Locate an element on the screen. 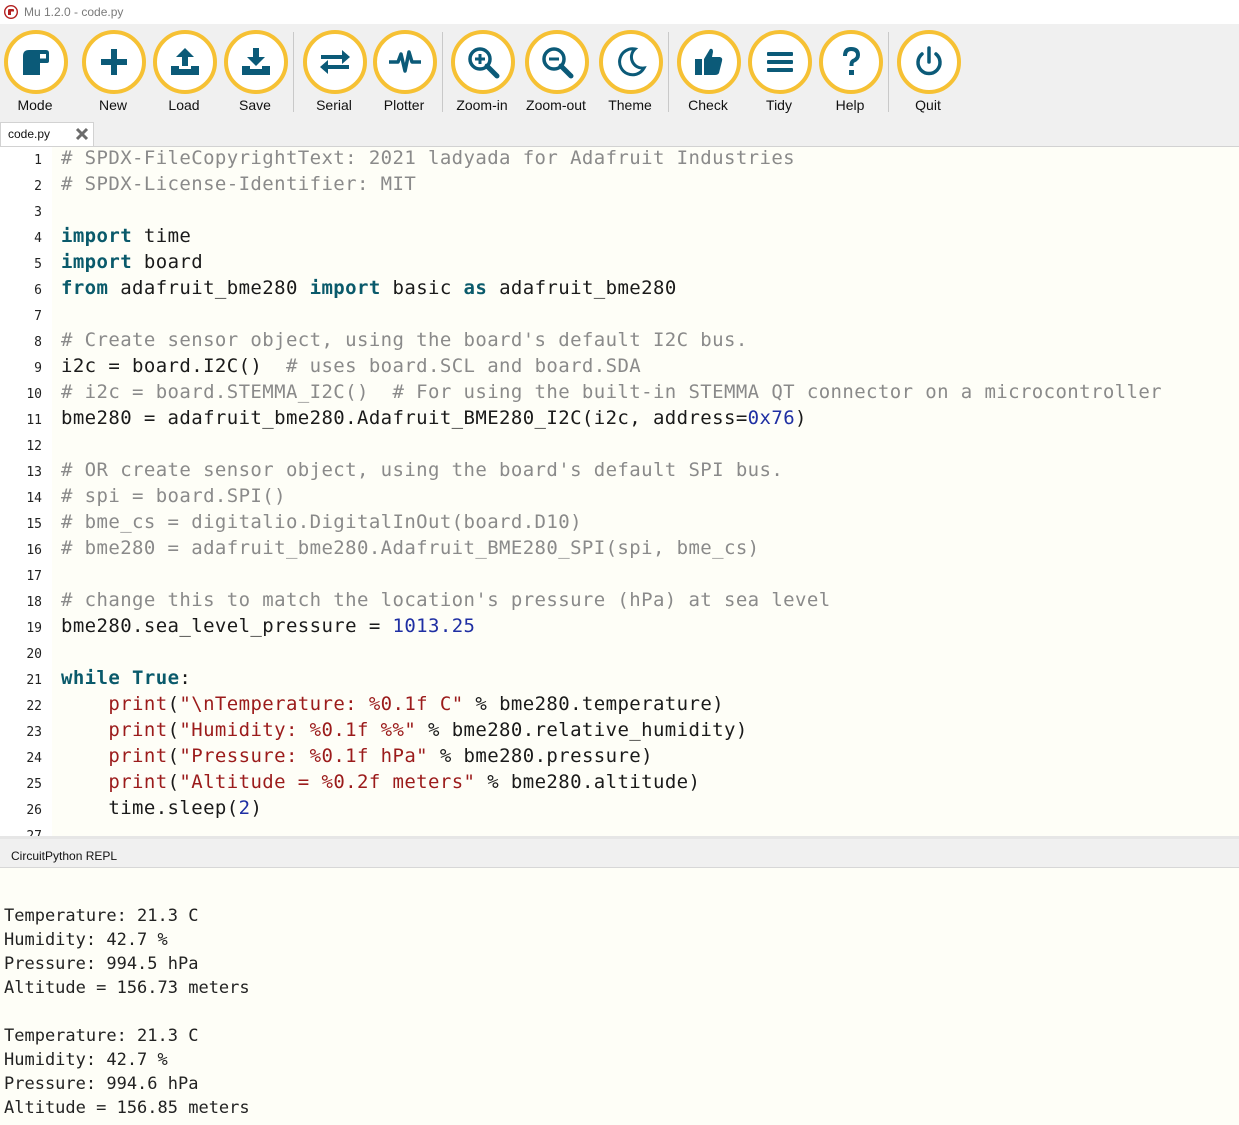 Image resolution: width=1239 pixels, height=1125 pixels. code-line: 3 is located at coordinates (619, 212).